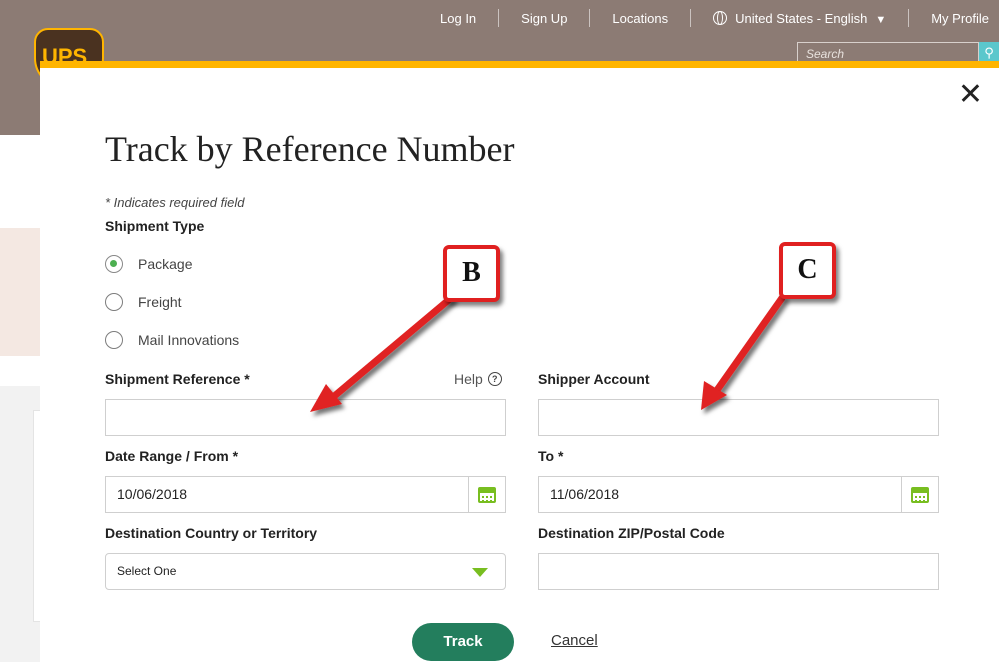 This screenshot has width=999, height=662. Describe the element at coordinates (310, 149) in the screenshot. I see `modal-title: Track by Reference Number` at that location.